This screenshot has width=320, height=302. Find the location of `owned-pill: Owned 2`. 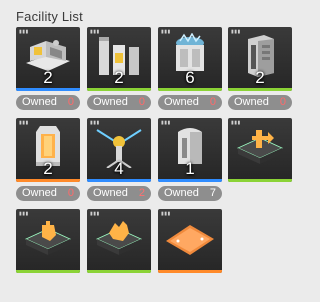

owned-pill: Owned 2 is located at coordinates (119, 193).